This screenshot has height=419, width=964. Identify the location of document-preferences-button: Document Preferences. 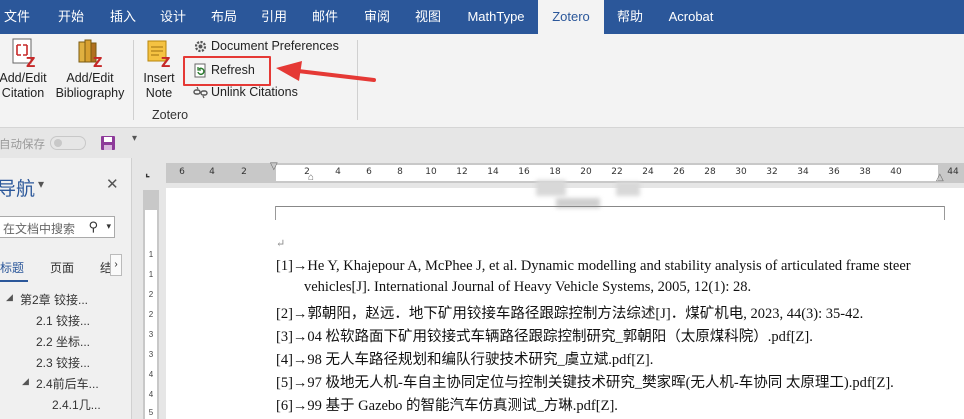
(265, 46).